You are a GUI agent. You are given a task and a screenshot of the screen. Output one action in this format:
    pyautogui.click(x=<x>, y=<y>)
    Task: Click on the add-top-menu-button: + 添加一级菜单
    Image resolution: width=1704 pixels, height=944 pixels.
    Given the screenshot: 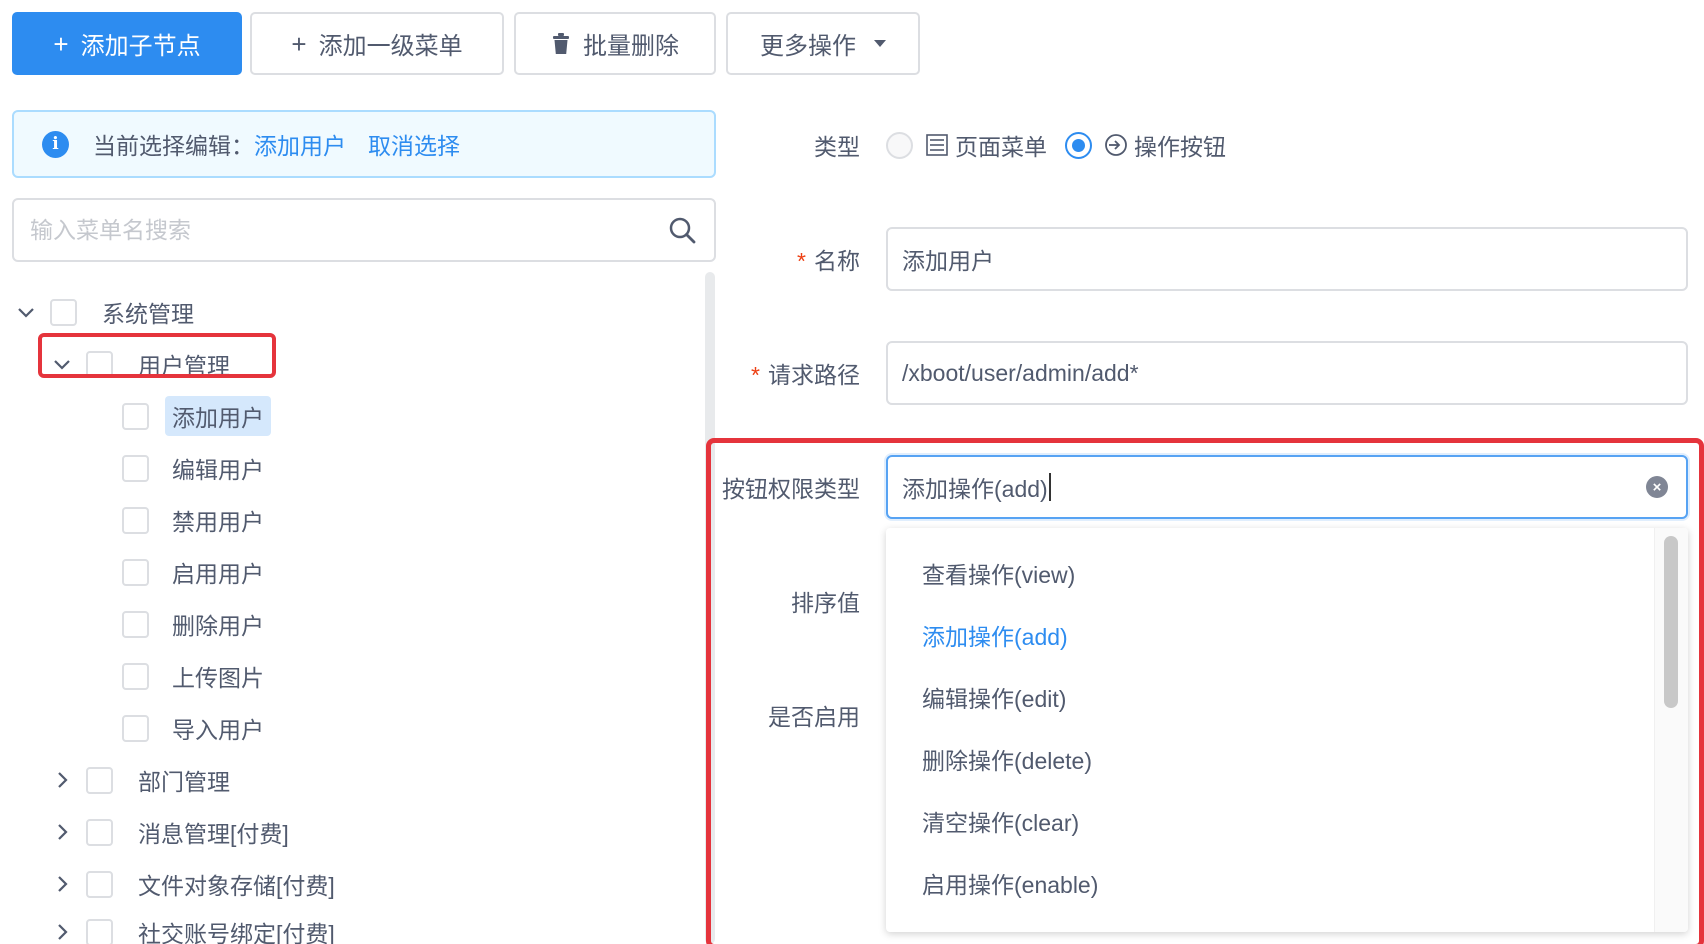 What is the action you would take?
    pyautogui.click(x=377, y=43)
    